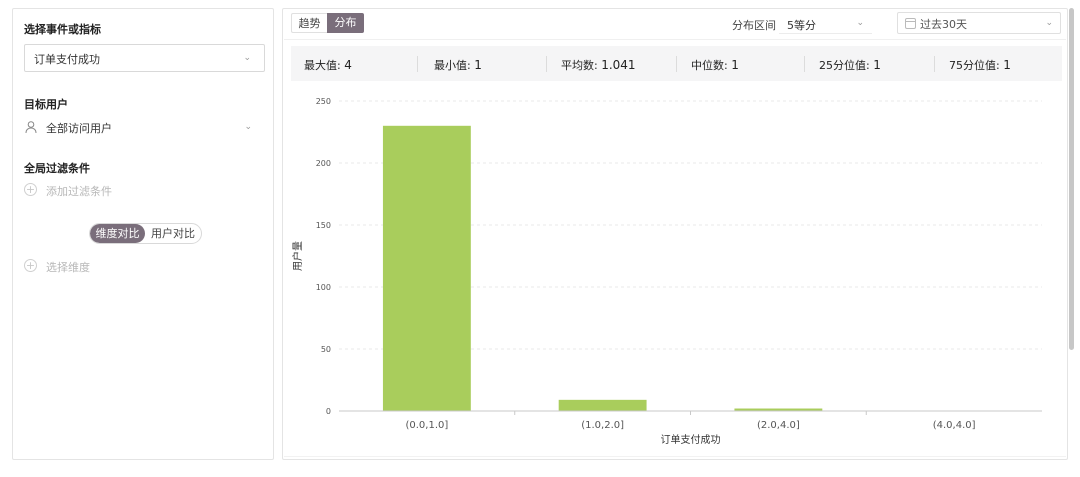 Image resolution: width=1080 pixels, height=477 pixels. Describe the element at coordinates (602, 425) in the screenshot. I see `x-tick-label: (1.0,2.0]` at that location.